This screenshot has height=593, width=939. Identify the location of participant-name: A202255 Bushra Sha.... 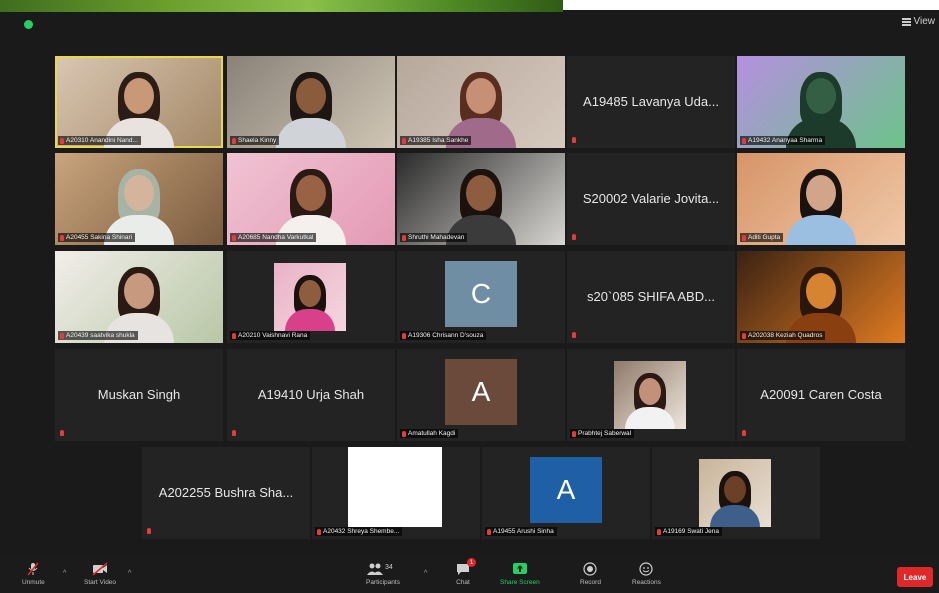
(226, 492).